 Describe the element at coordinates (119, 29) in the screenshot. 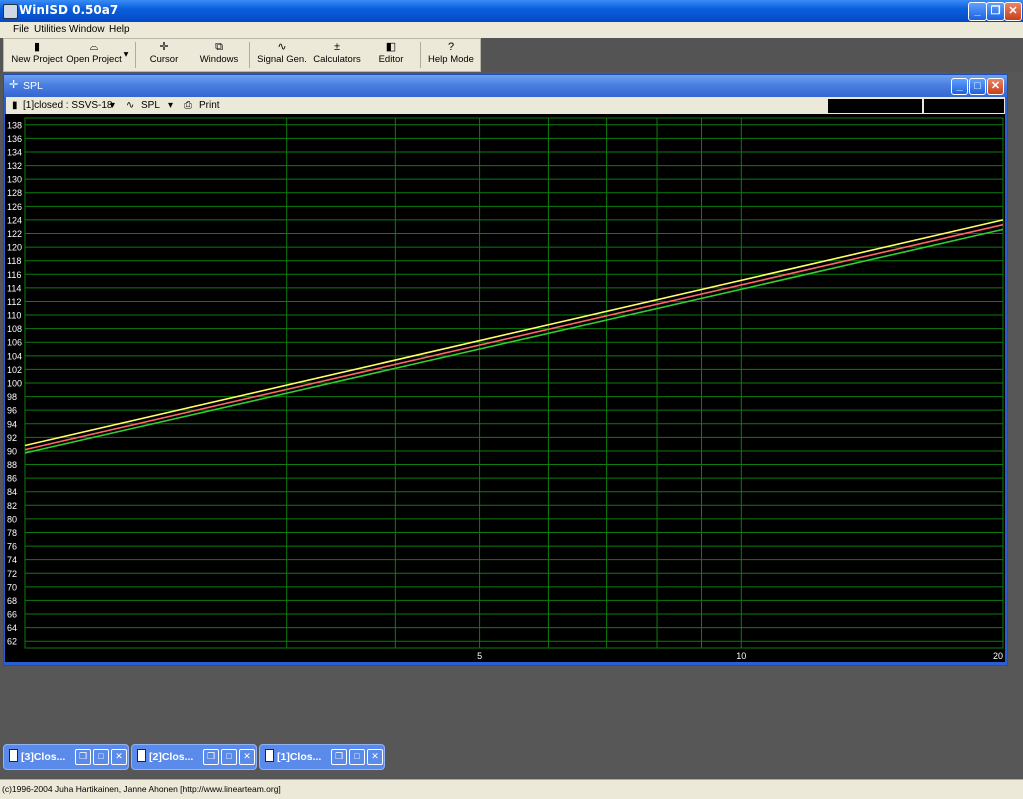

I see `menu-help: Help` at that location.